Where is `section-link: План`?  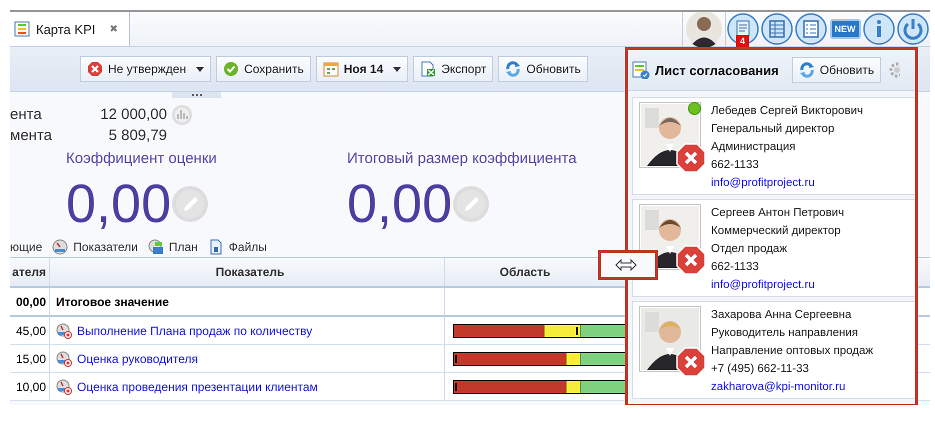
section-link: План is located at coordinates (173, 247).